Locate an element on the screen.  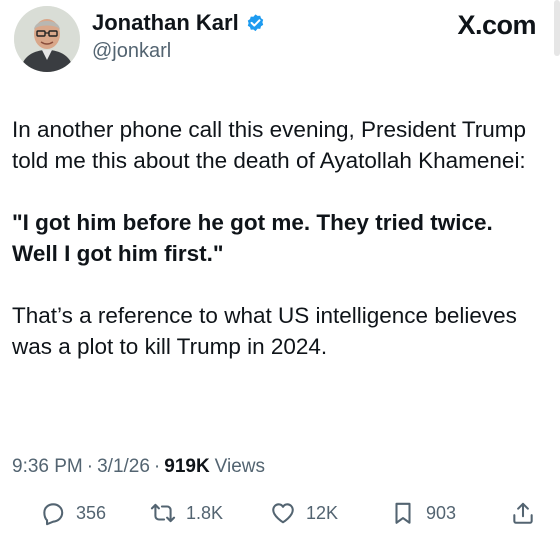
tweet-time: 9:36 PM is located at coordinates (47, 467).